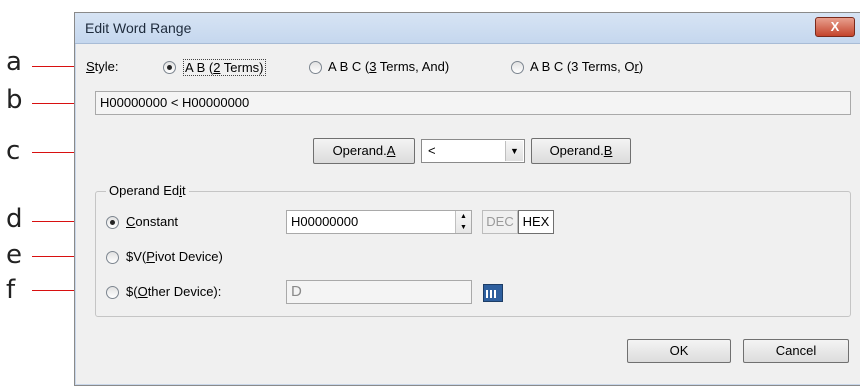 Image resolution: width=860 pixels, height=386 pixels. I want to click on callout-e: e, so click(14, 255).